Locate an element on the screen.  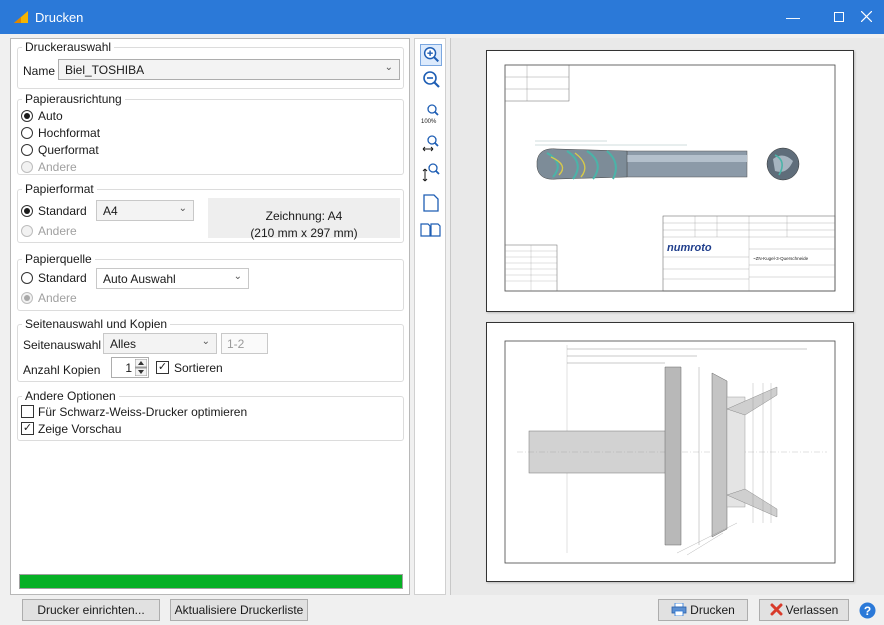
title-bar: Drucken — is located at coordinates (442, 17).